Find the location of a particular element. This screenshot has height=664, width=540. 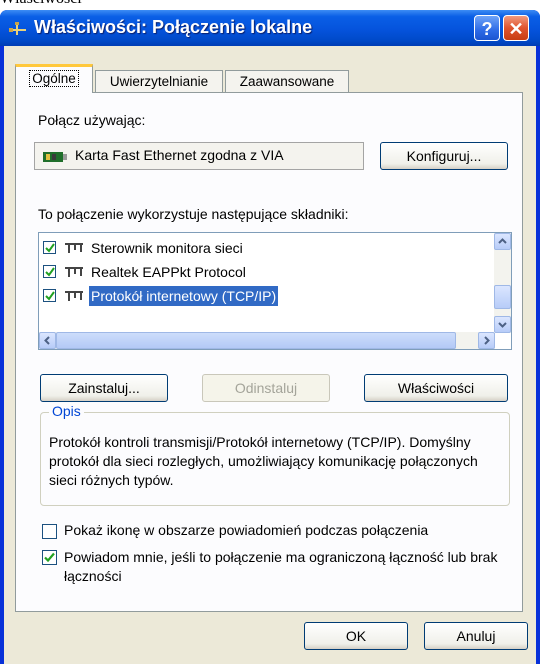

properties-button: Właściwości is located at coordinates (436, 388).